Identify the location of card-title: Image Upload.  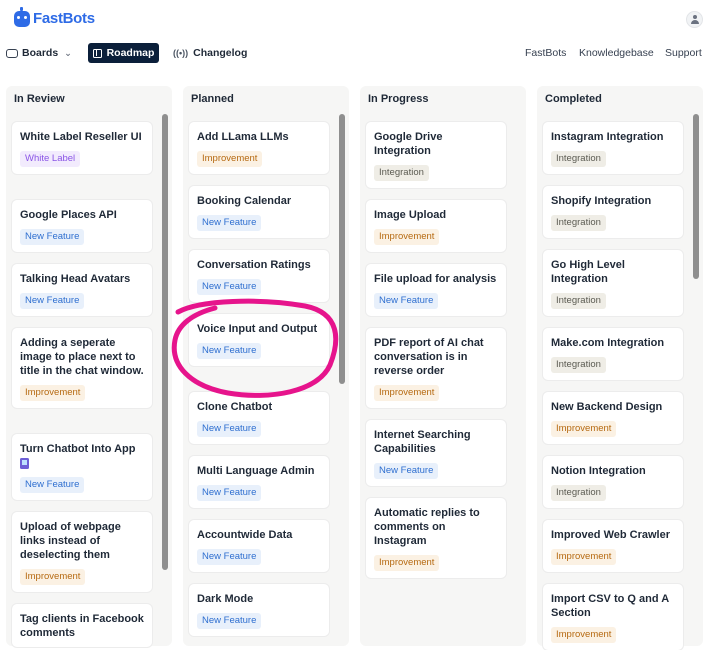
(410, 215).